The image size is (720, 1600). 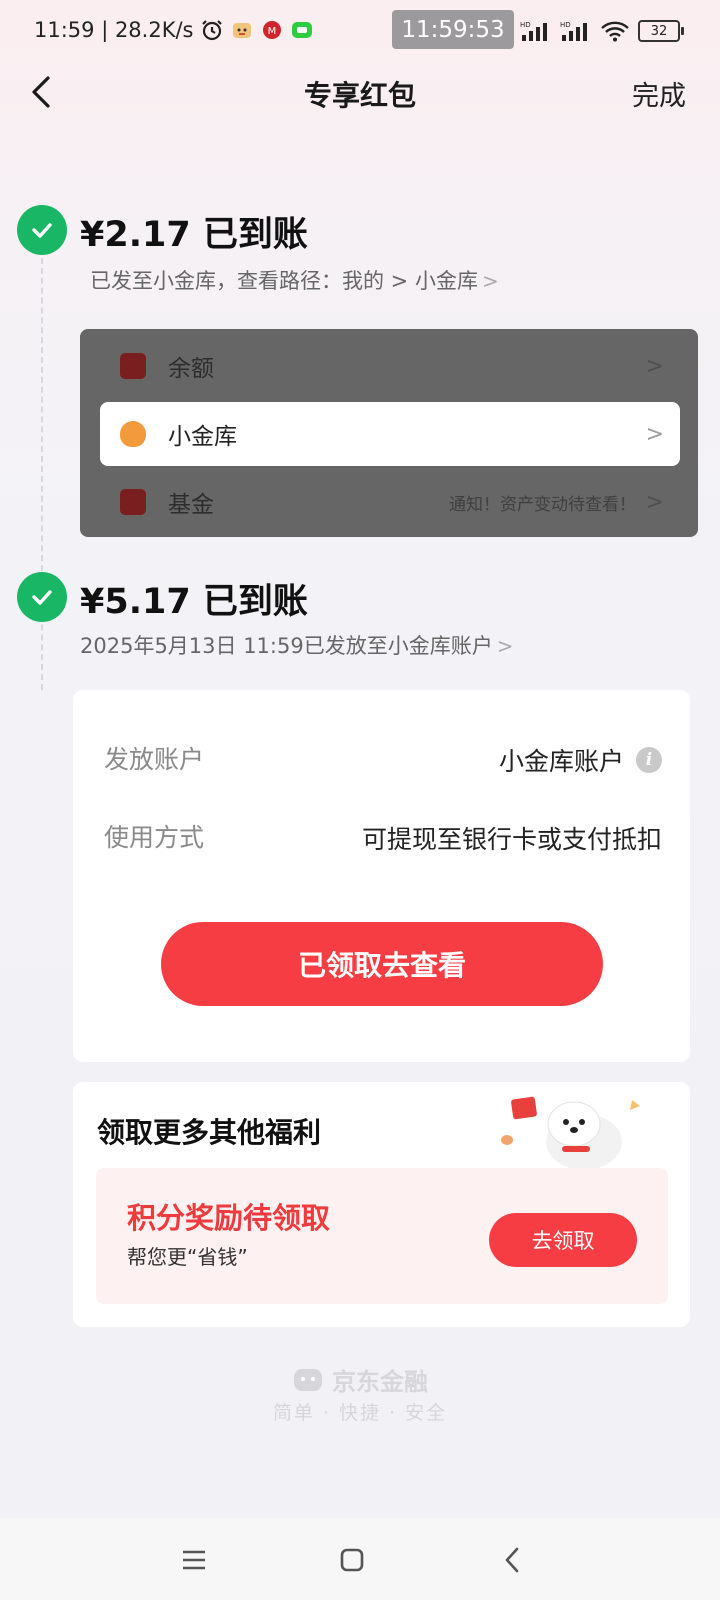 What do you see at coordinates (659, 93) in the screenshot?
I see `done-button: 完成` at bounding box center [659, 93].